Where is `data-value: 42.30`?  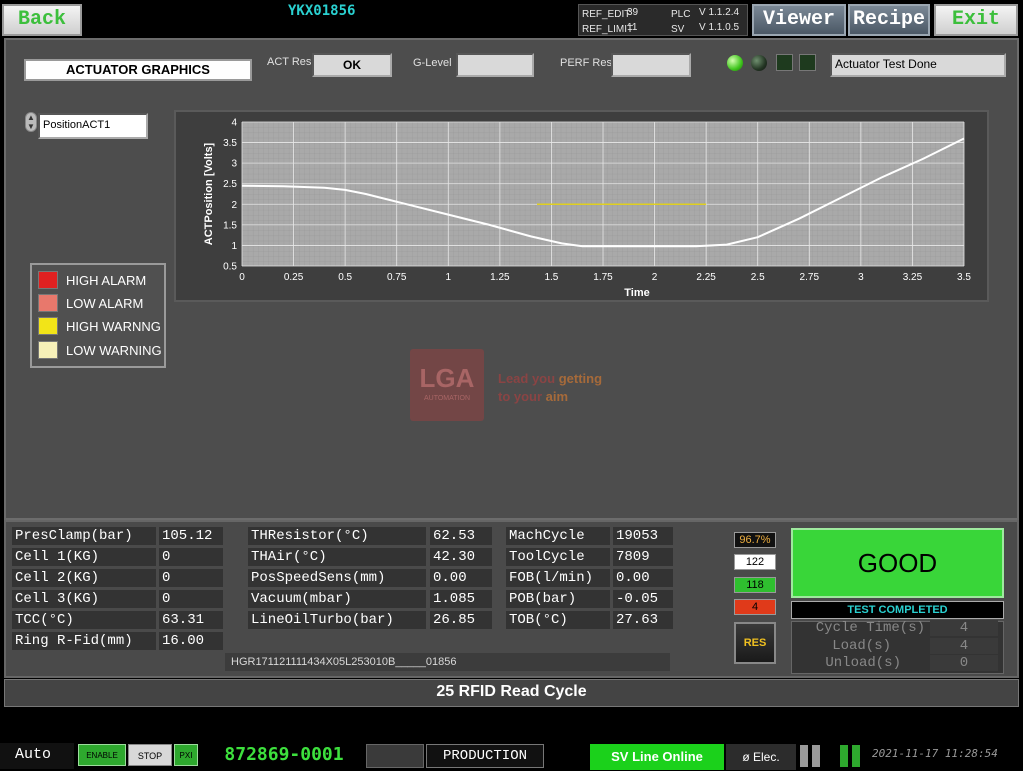
data-value: 42.30 is located at coordinates (461, 557).